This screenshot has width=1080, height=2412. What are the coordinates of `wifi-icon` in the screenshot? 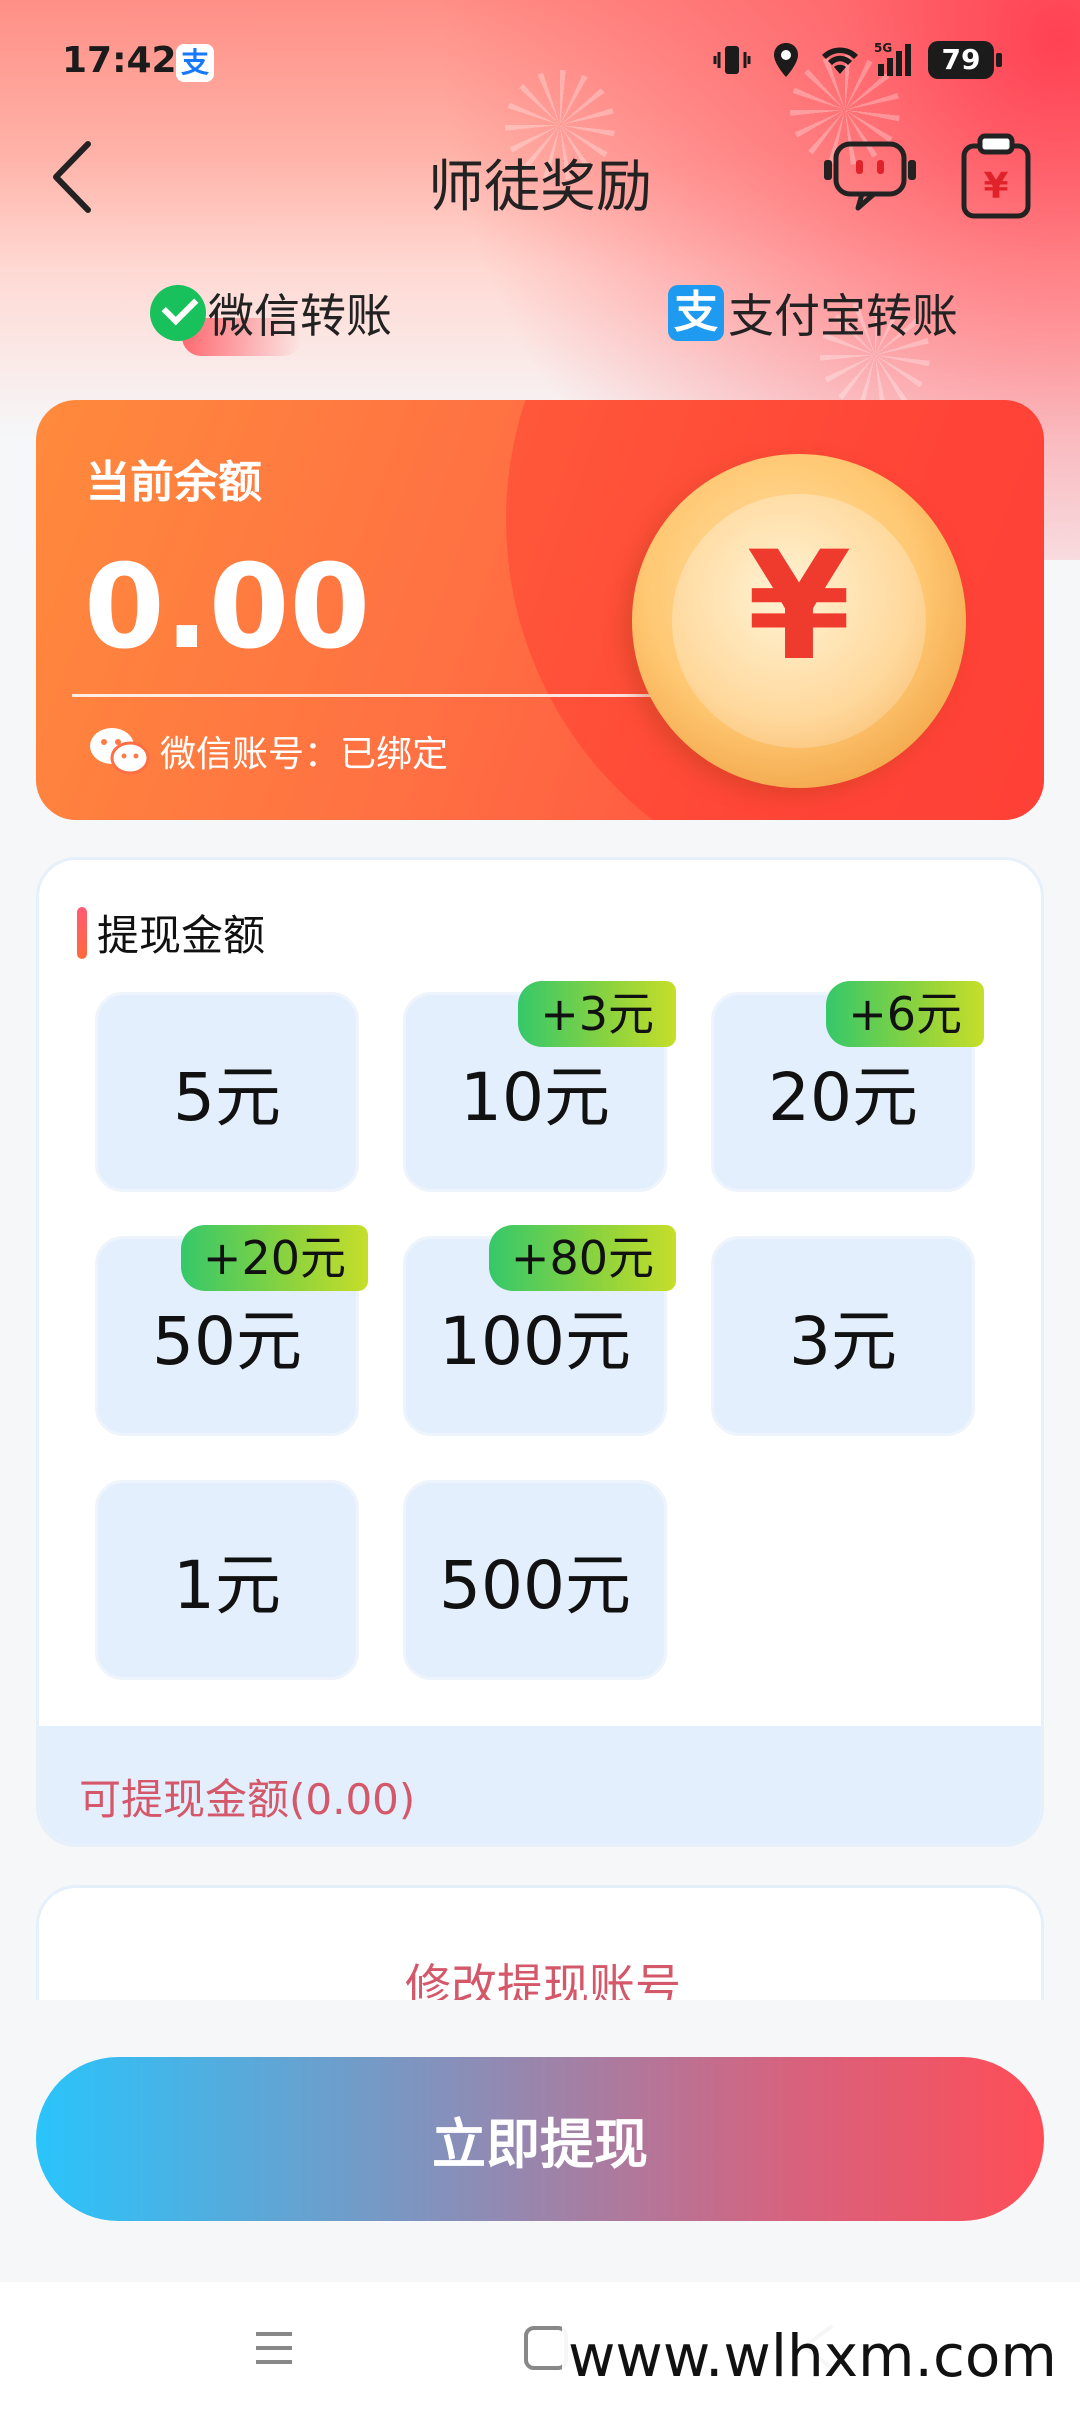 It's located at (840, 60).